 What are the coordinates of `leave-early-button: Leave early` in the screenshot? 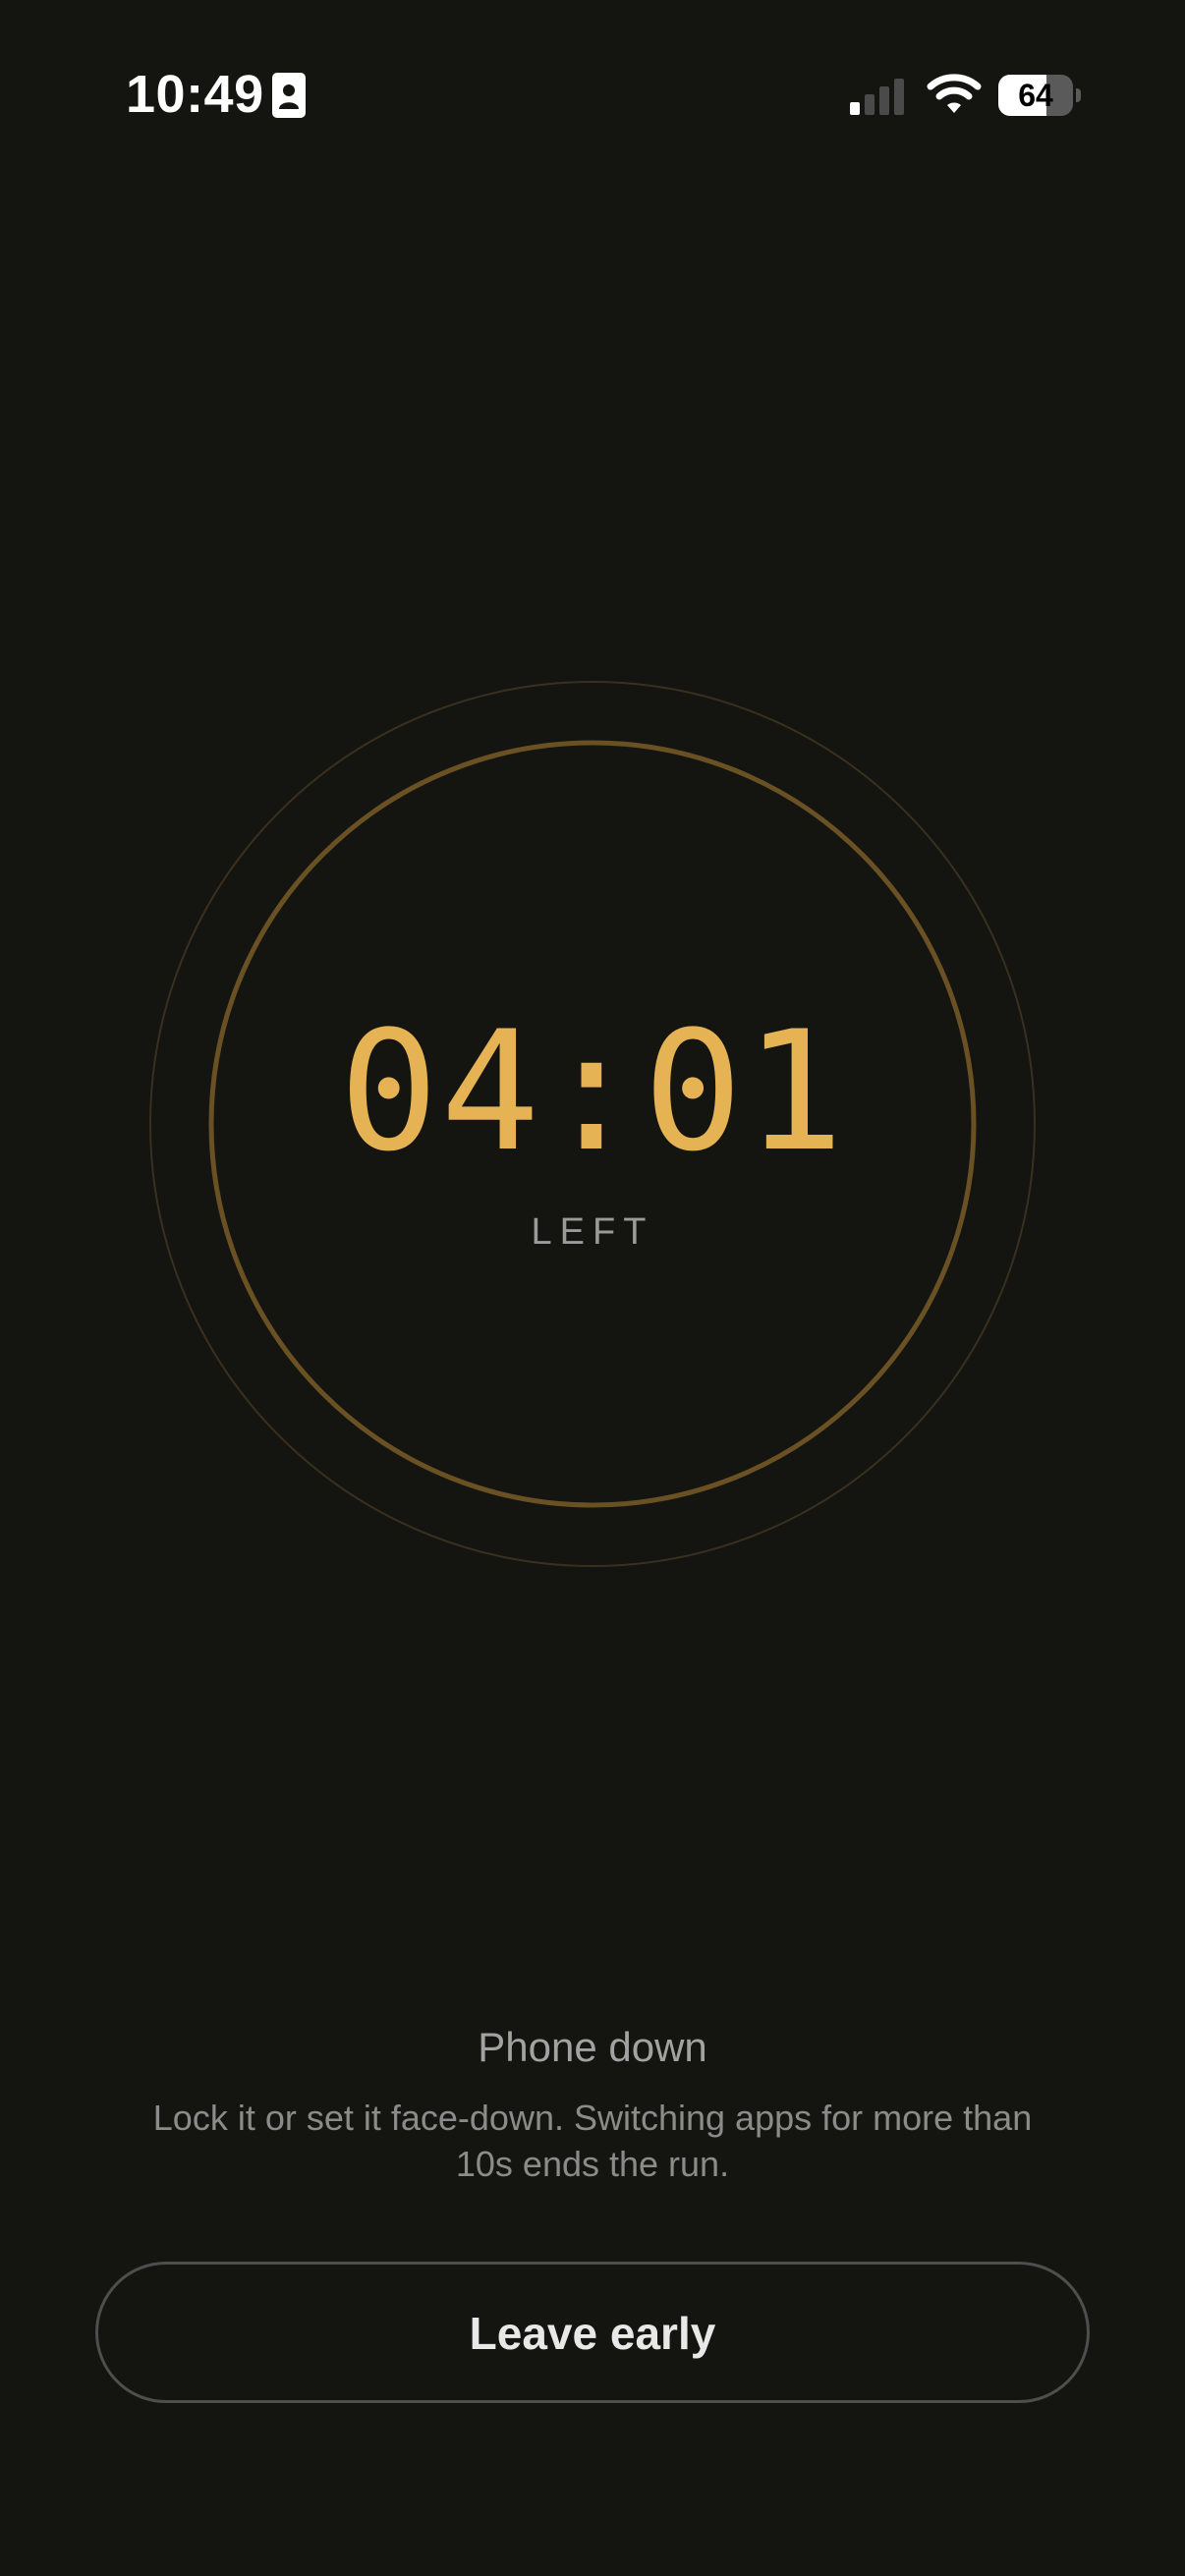 It's located at (592, 2332).